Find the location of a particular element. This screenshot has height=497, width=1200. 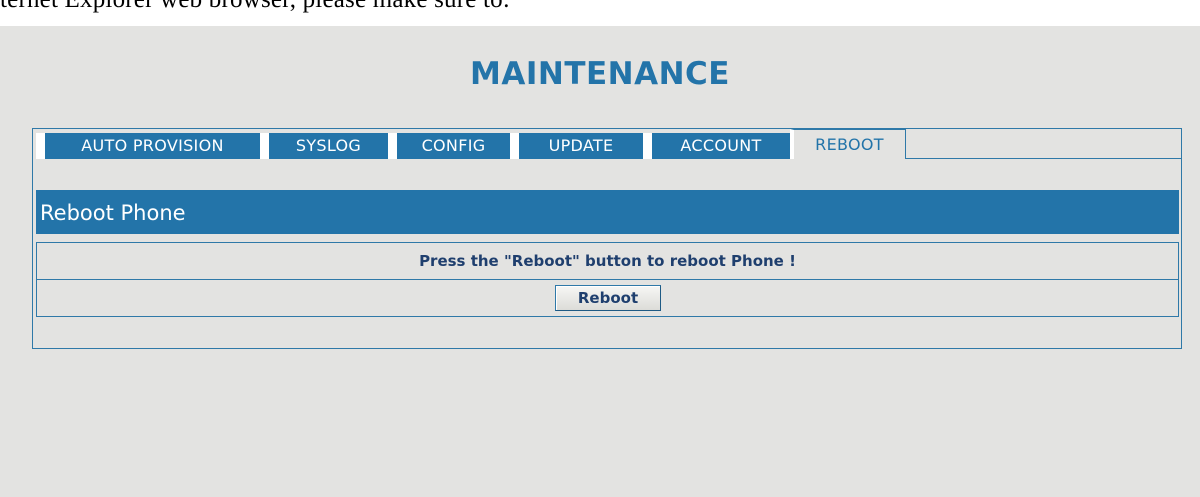

tab-auto-provision: AUTO PROVISION is located at coordinates (148, 146).